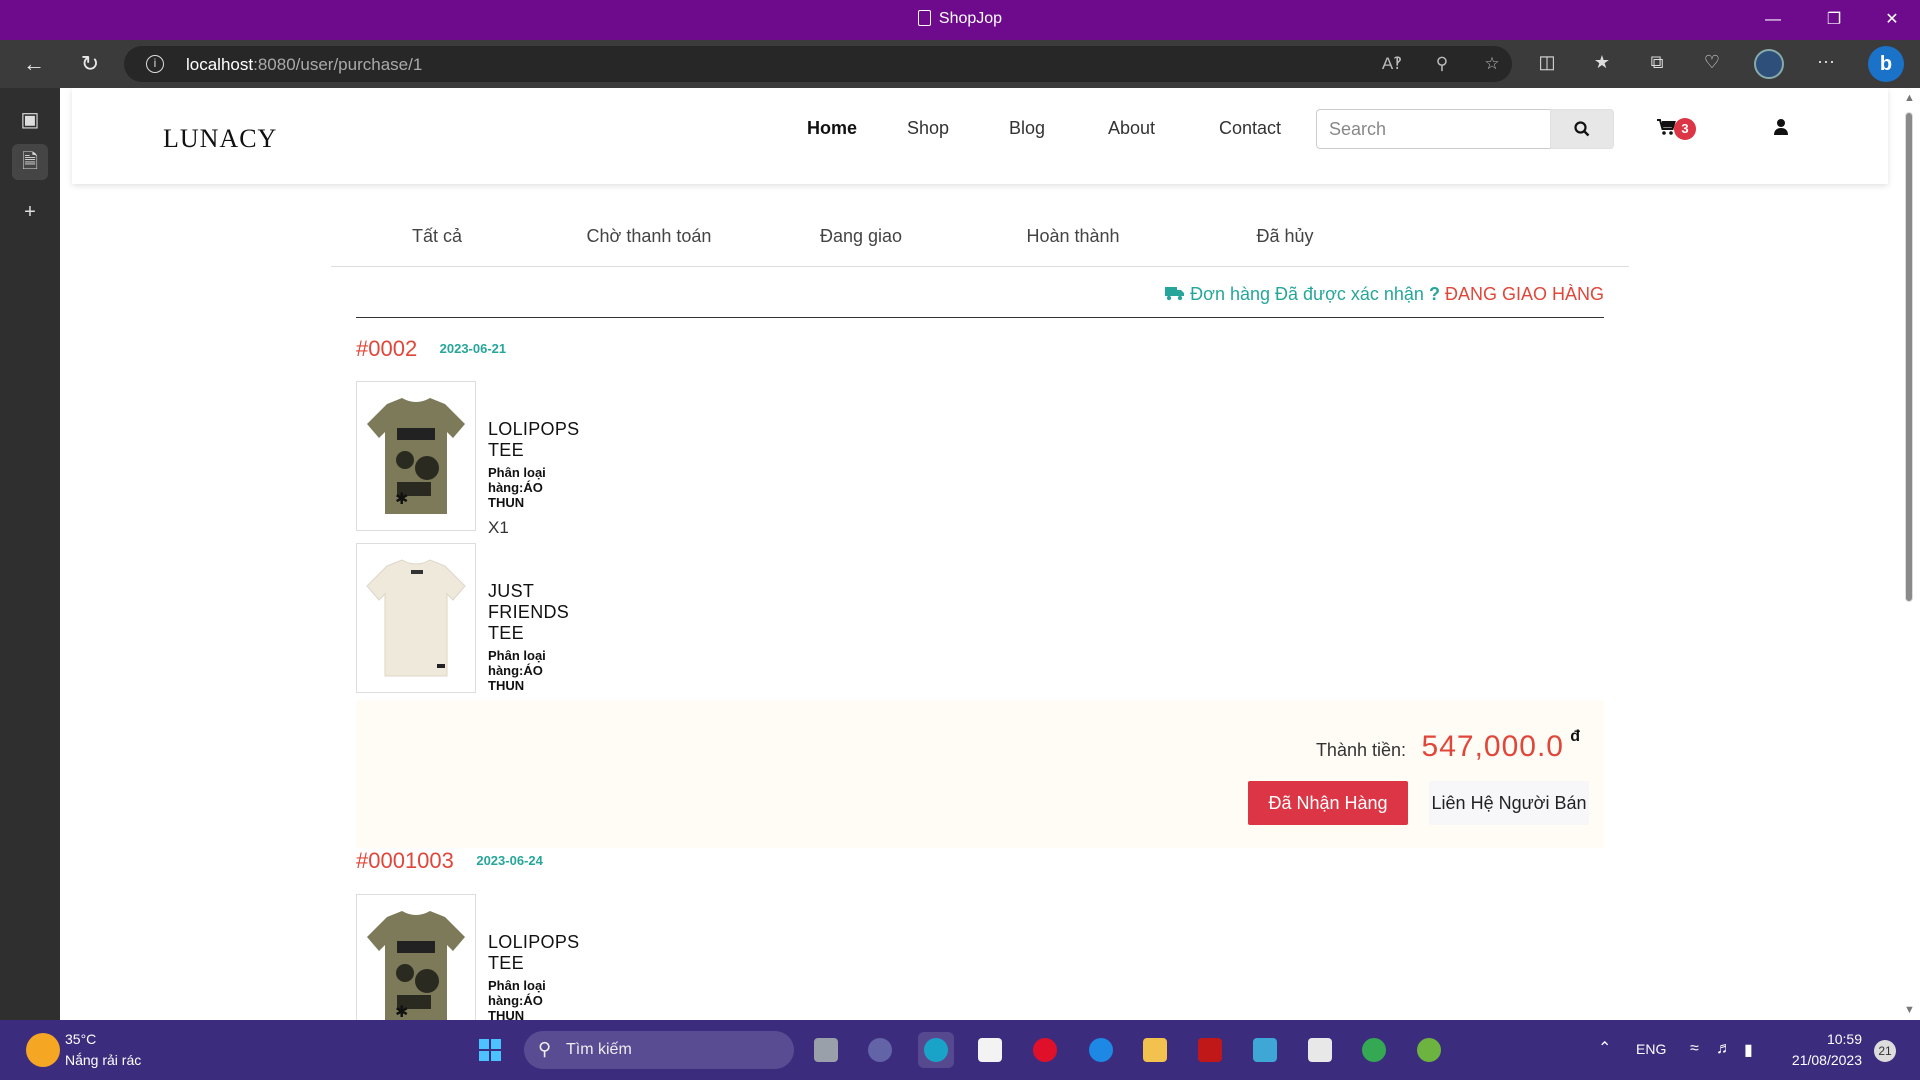 Image resolution: width=1920 pixels, height=1080 pixels. What do you see at coordinates (832, 128) in the screenshot?
I see `menu-home: Home` at bounding box center [832, 128].